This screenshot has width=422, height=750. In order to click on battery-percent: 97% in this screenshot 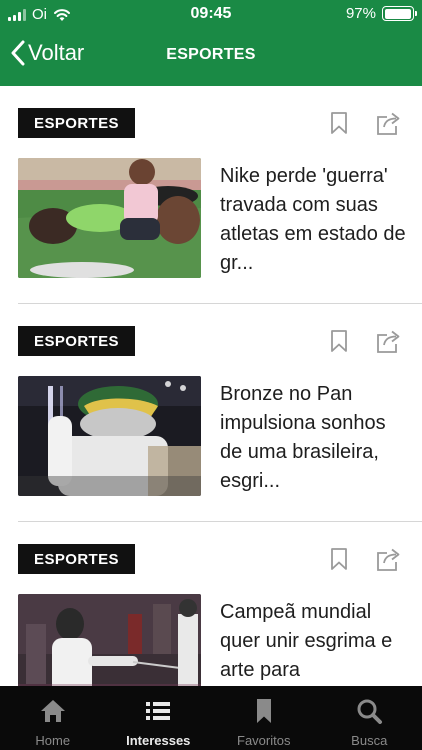, I will do `click(360, 13)`.